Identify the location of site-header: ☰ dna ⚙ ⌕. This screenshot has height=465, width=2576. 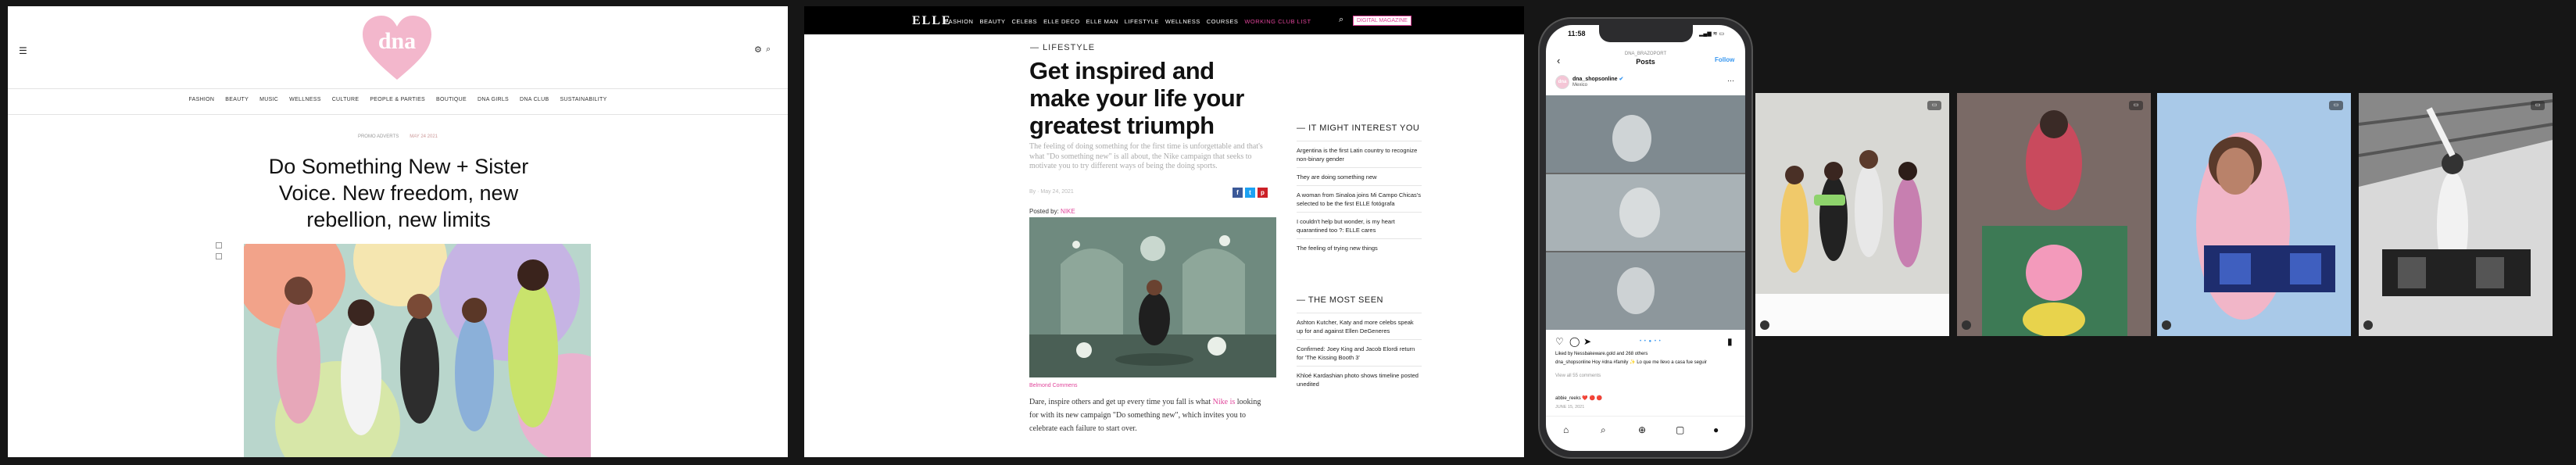
(398, 47).